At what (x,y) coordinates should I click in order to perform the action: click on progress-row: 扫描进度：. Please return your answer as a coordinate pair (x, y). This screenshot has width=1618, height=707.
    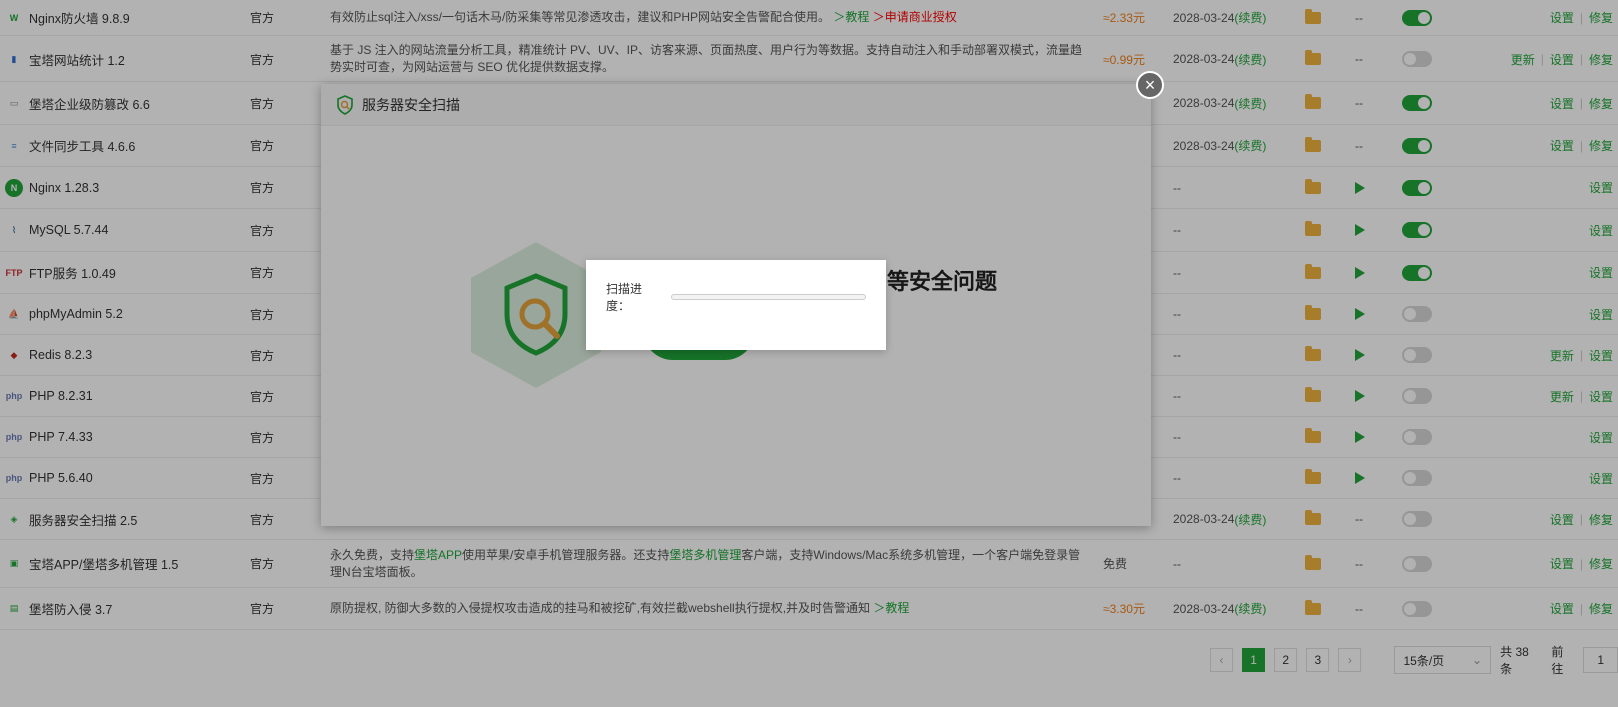
    Looking at the image, I should click on (736, 297).